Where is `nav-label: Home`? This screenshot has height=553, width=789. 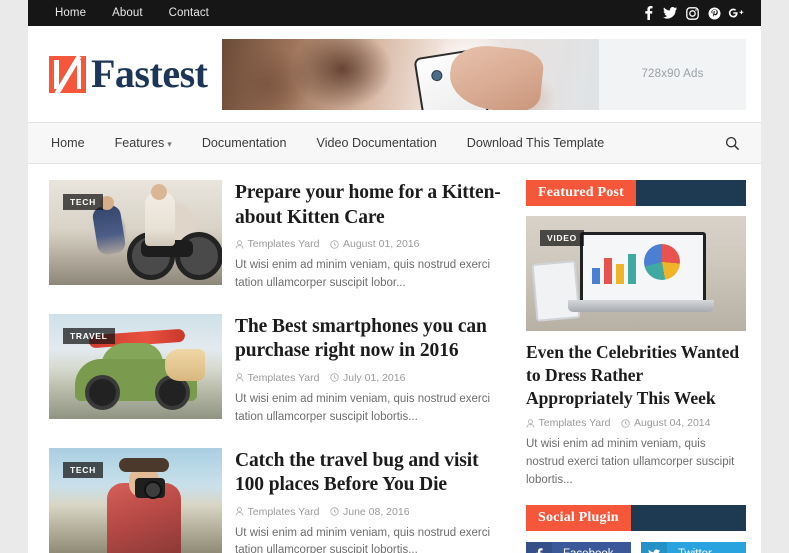
nav-label: Home is located at coordinates (68, 143).